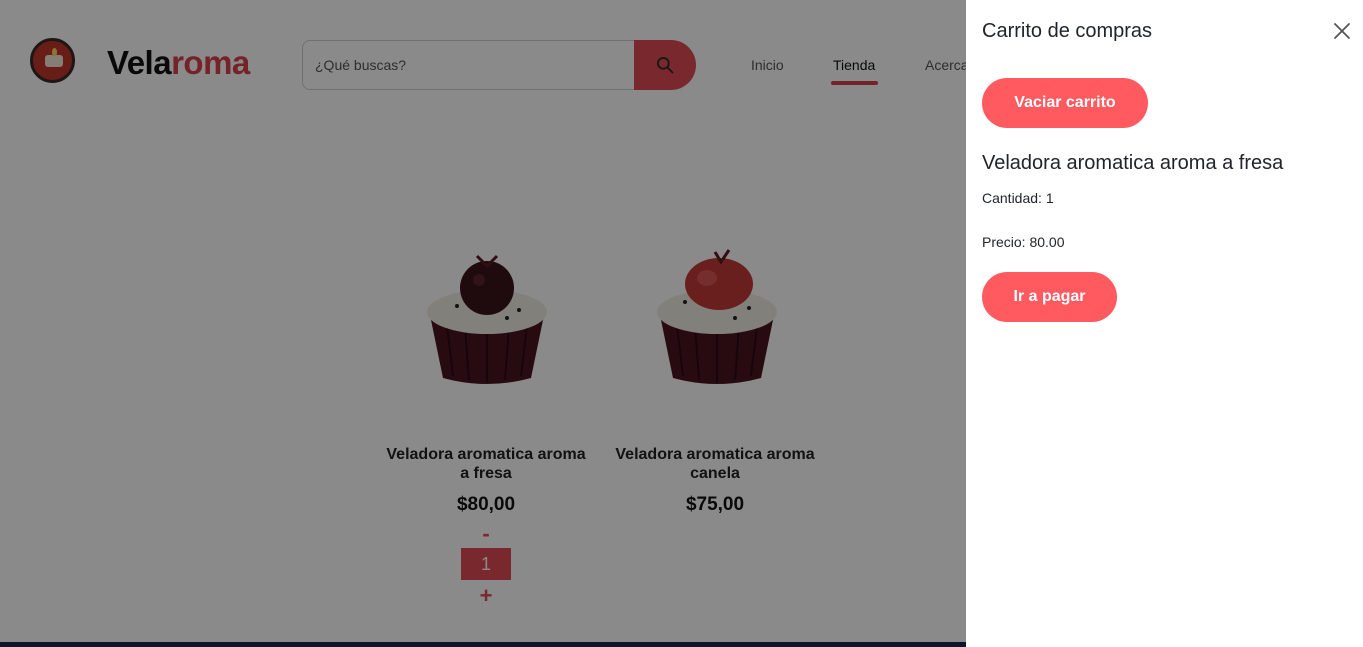  Describe the element at coordinates (1067, 31) in the screenshot. I see `cart-title: Carrito de compras` at that location.